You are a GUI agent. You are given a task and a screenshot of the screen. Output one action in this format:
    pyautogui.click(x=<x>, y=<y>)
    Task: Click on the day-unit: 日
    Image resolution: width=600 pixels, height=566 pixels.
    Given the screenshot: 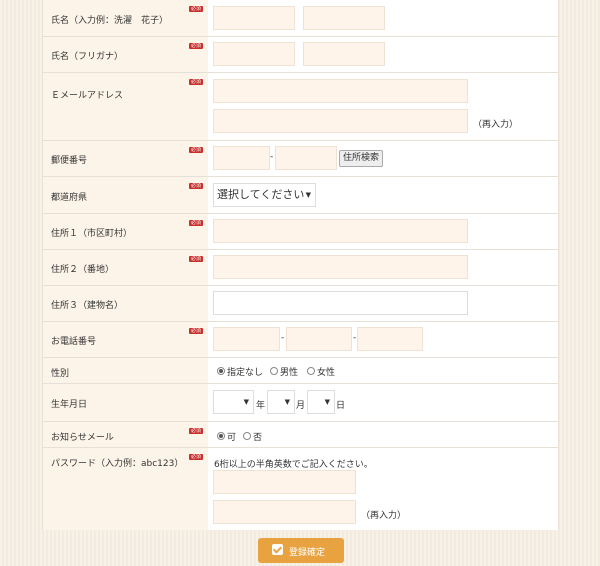 What is the action you would take?
    pyautogui.click(x=341, y=406)
    